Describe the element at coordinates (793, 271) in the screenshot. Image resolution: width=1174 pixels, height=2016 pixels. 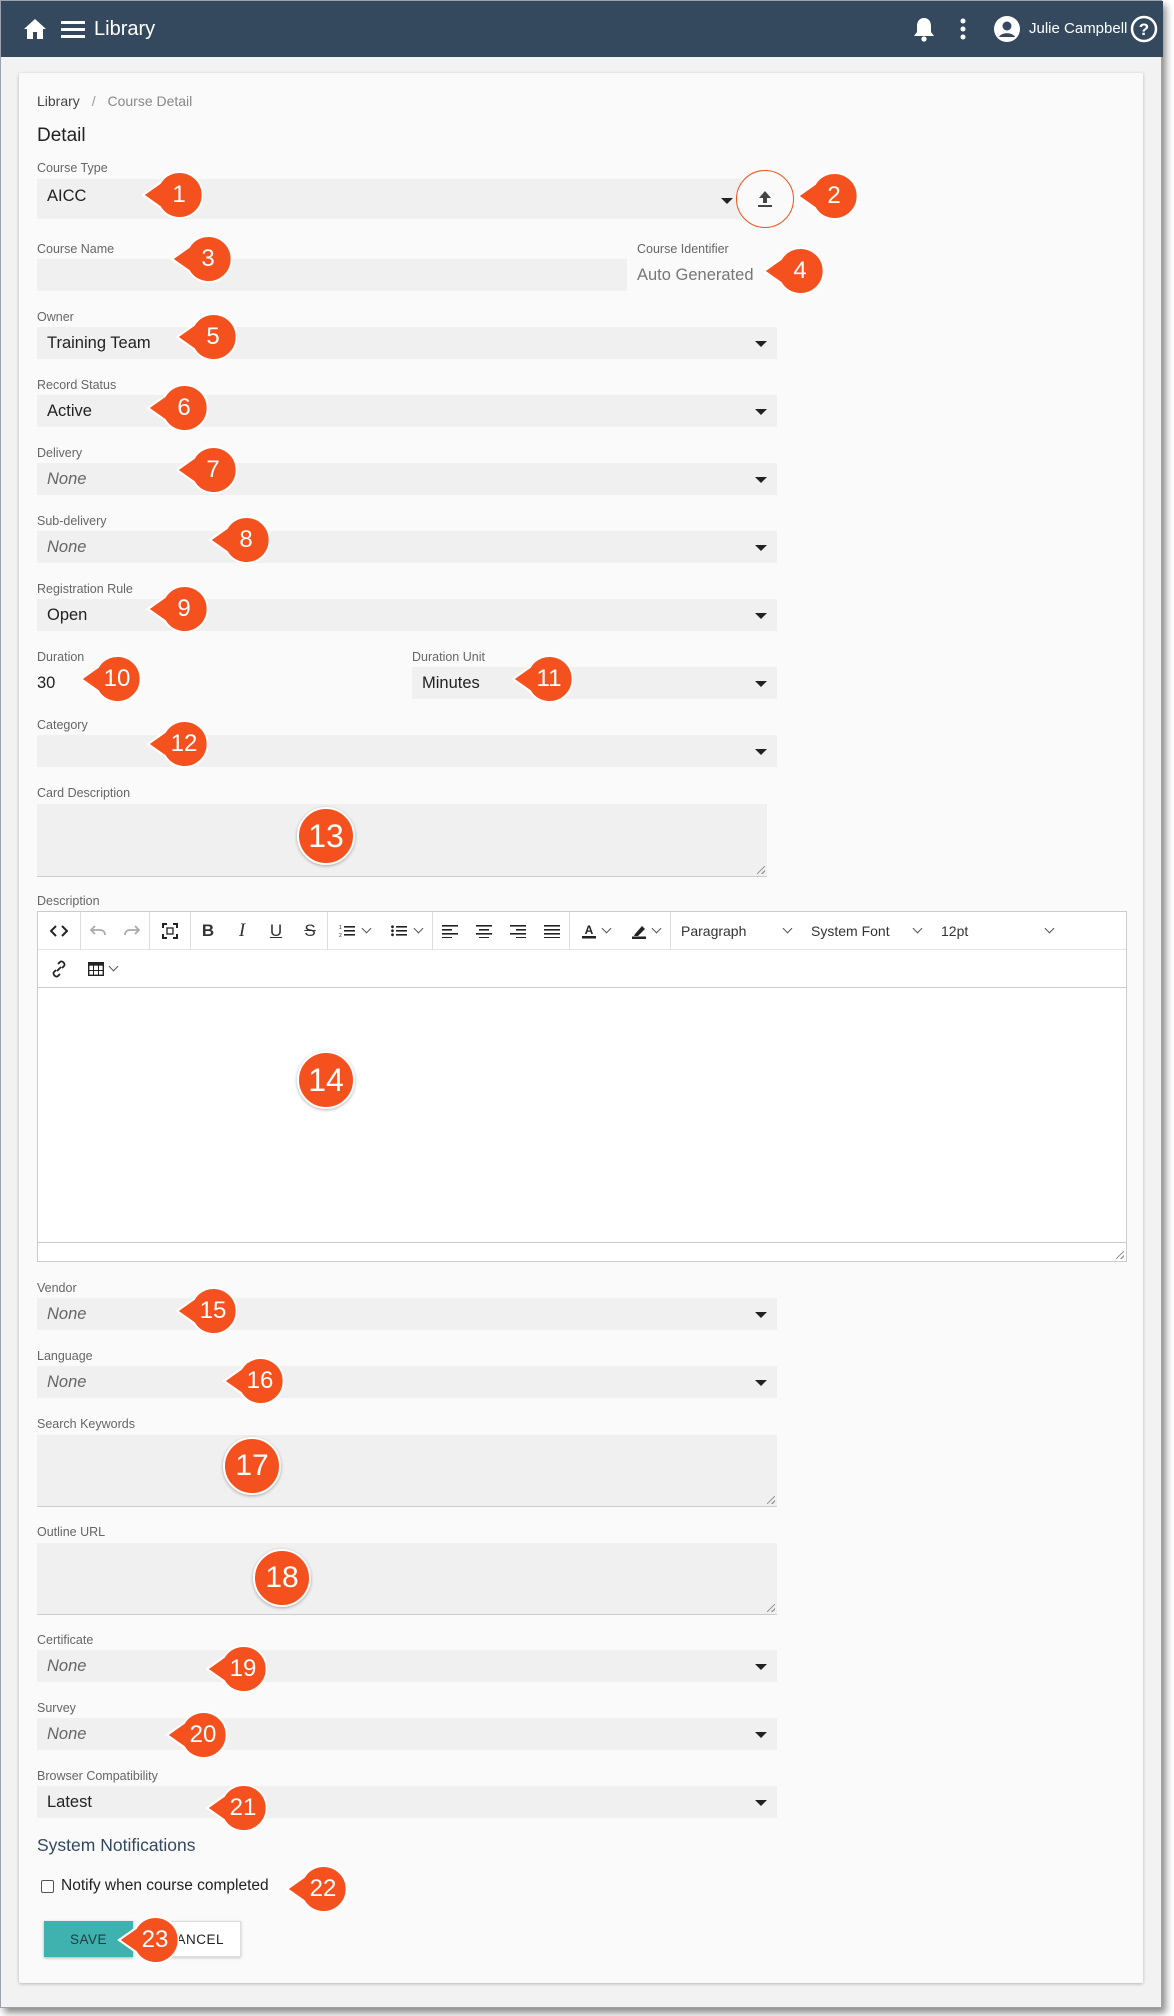
I see `callout-marker: 4` at that location.